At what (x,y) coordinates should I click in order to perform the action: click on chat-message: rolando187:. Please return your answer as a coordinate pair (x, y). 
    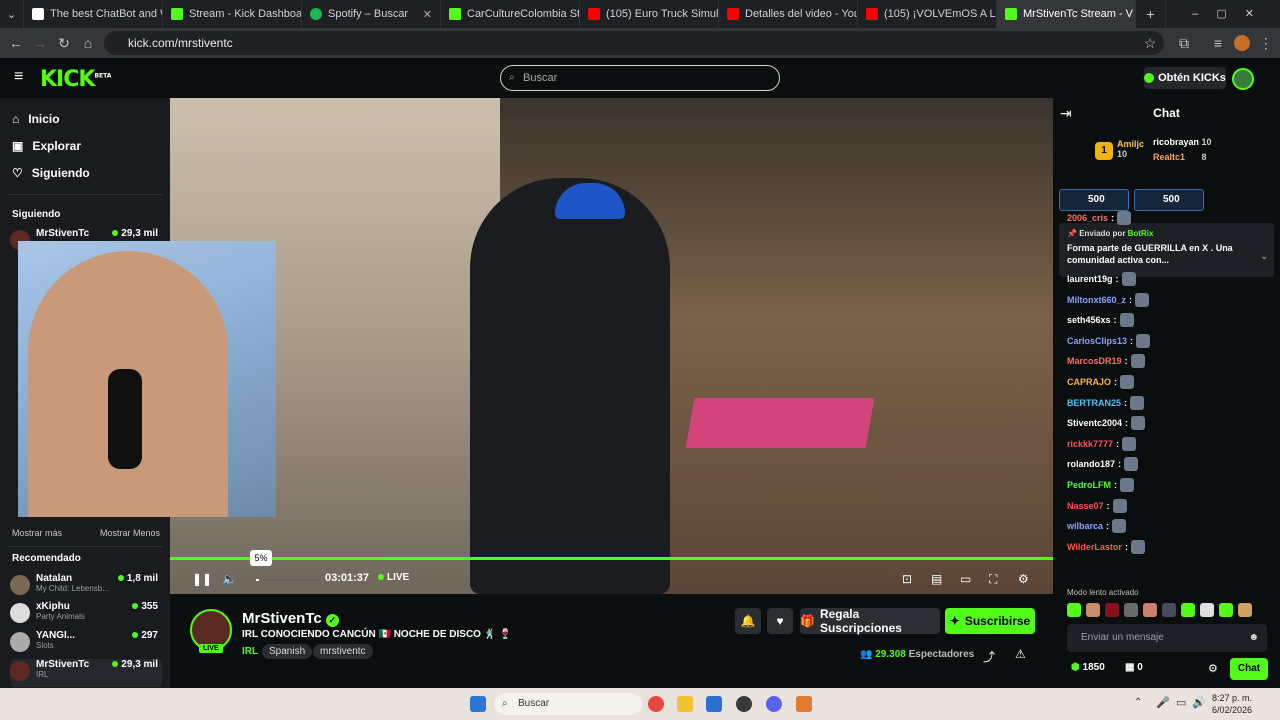
    Looking at the image, I should click on (1103, 464).